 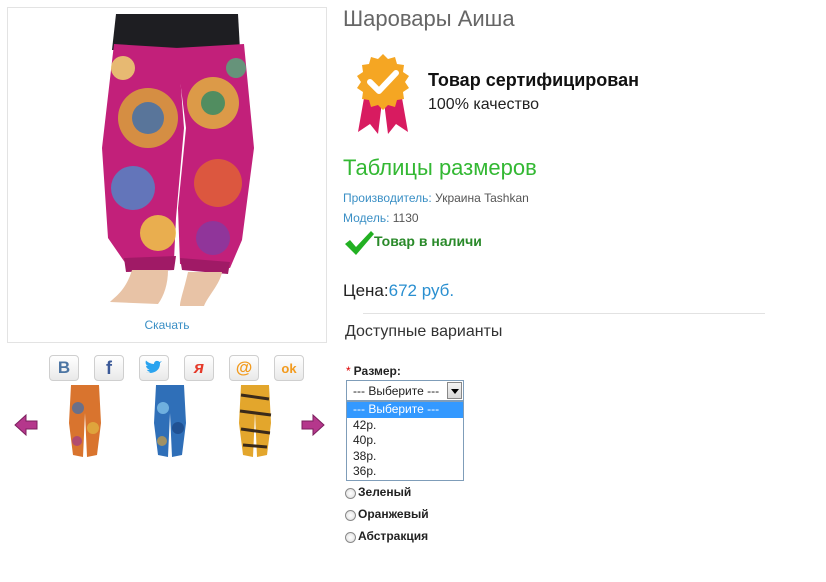 I want to click on divider, so click(x=564, y=313).